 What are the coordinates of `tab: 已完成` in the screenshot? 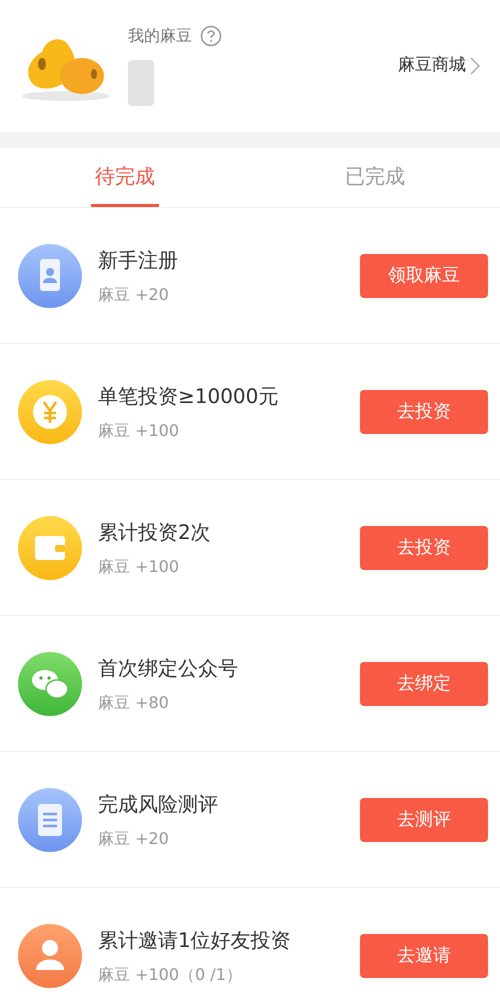 It's located at (375, 177).